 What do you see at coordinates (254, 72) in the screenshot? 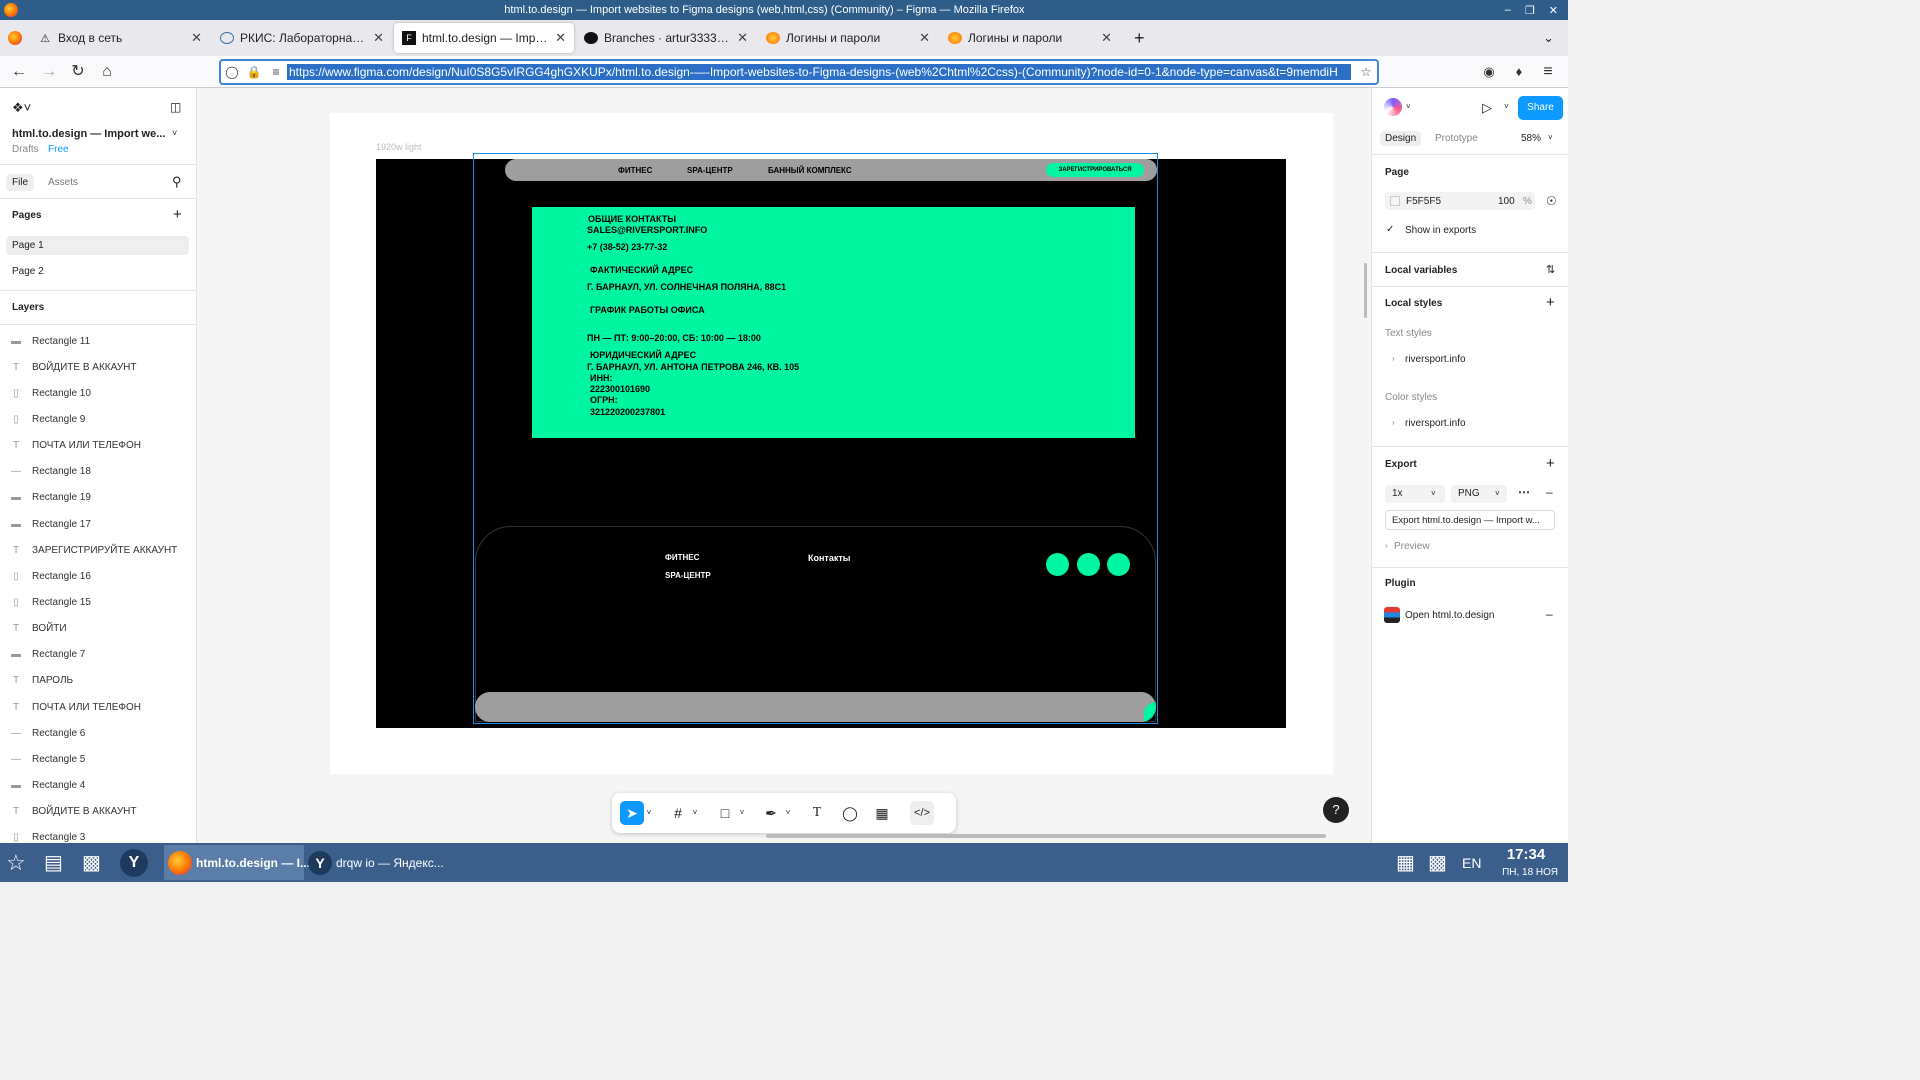
I see `lock-icon: 🔒` at bounding box center [254, 72].